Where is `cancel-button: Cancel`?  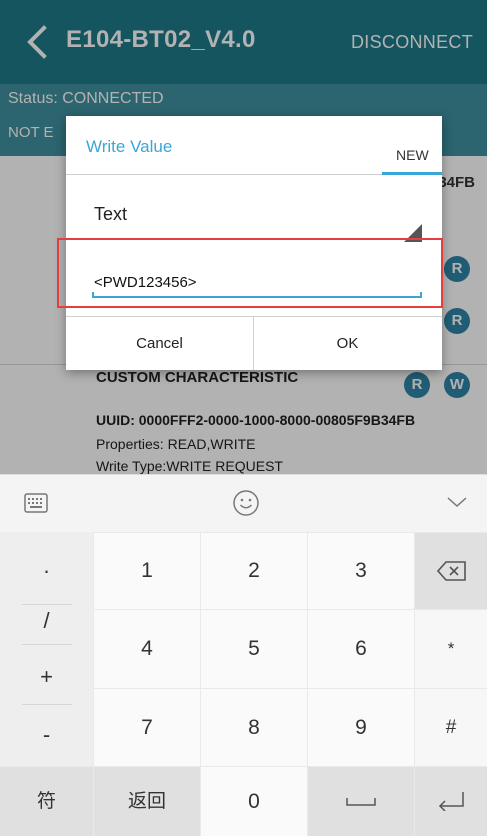 cancel-button: Cancel is located at coordinates (159, 343).